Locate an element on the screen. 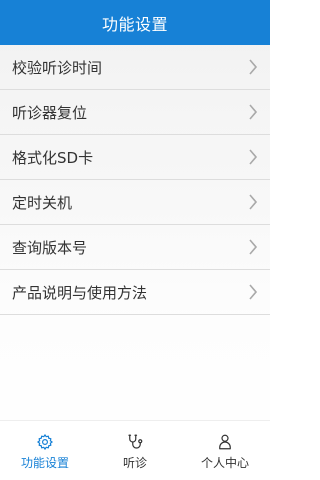 The height and width of the screenshot is (480, 320). menu-item-label: 查询版本号 is located at coordinates (50, 247).